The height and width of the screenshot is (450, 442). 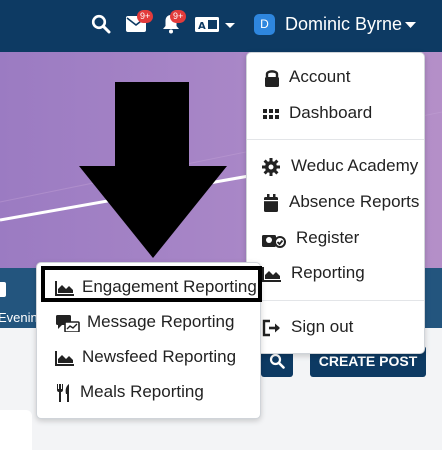 What do you see at coordinates (178, 16) in the screenshot?
I see `notifications-count-badge: 9+` at bounding box center [178, 16].